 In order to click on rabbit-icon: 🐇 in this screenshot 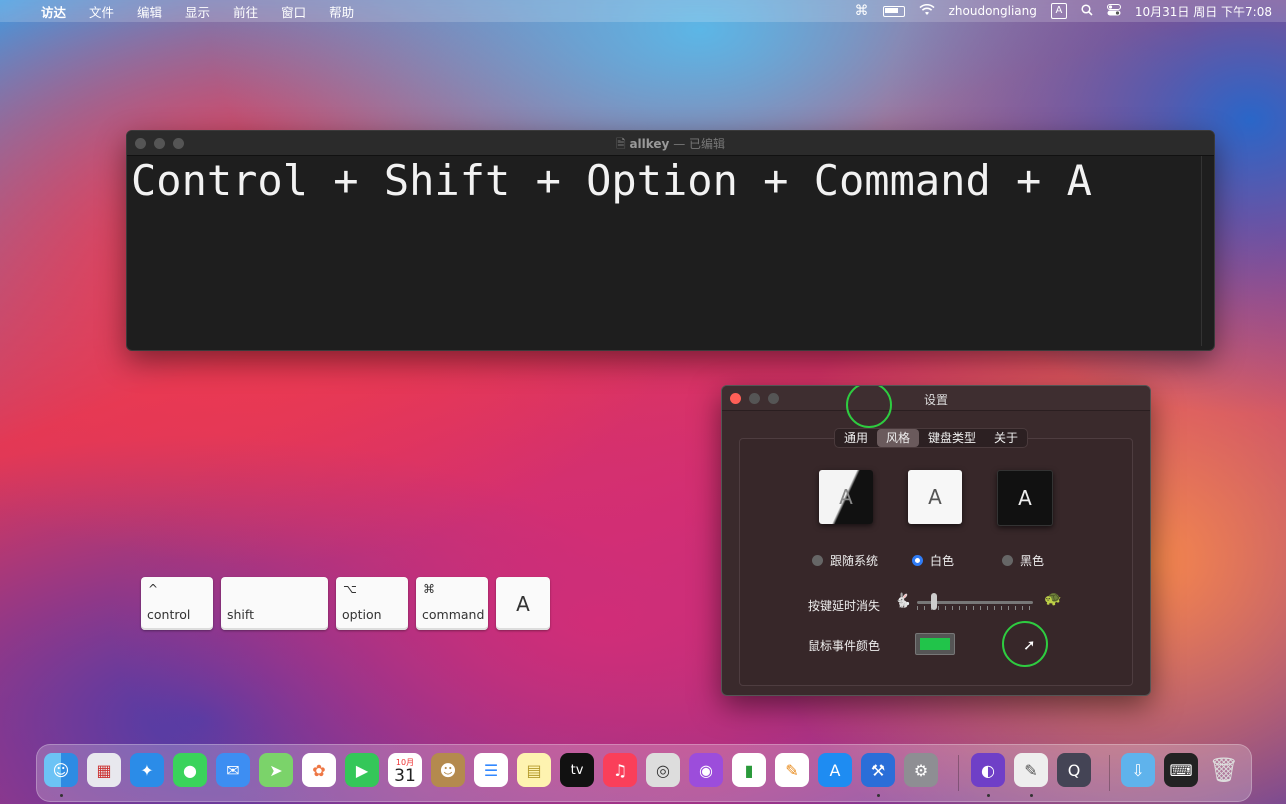, I will do `click(903, 601)`.